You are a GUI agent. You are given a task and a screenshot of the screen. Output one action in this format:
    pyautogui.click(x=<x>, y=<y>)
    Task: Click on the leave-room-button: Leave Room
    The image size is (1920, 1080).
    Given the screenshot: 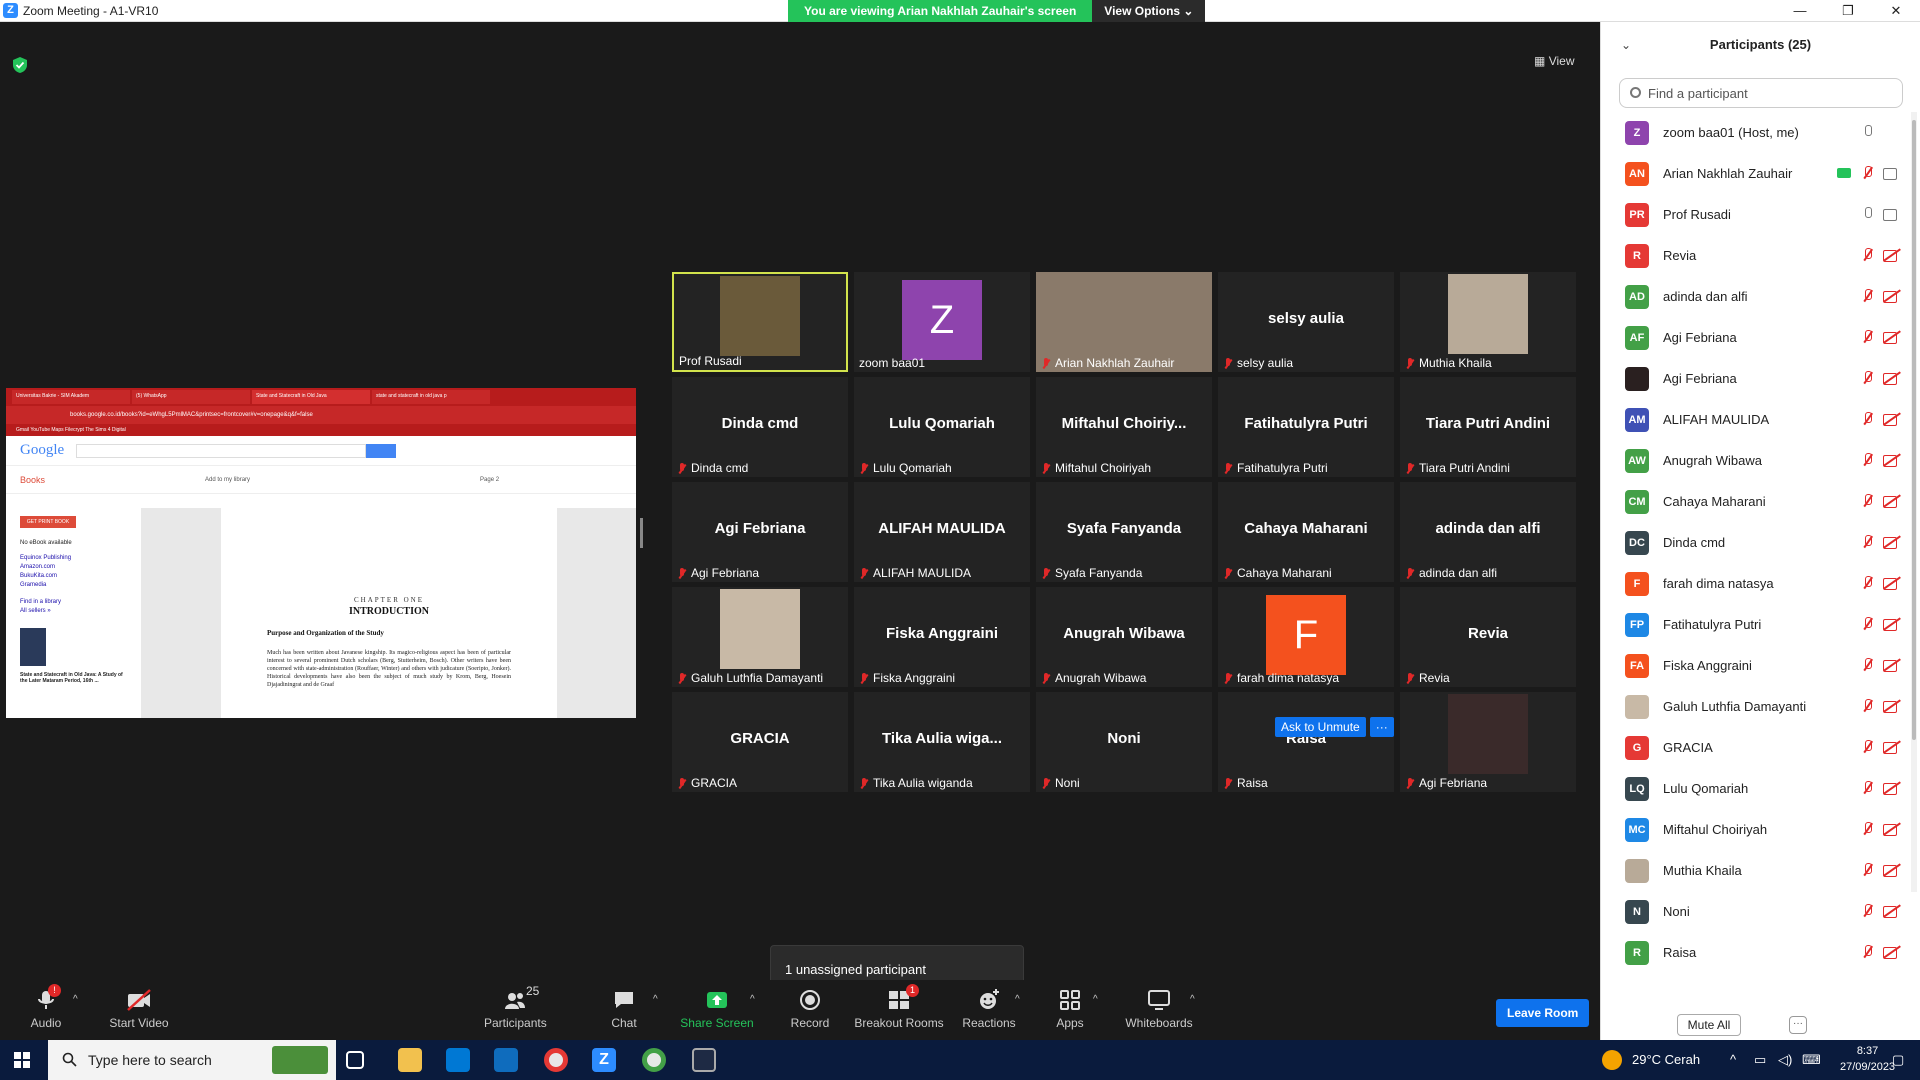 What is the action you would take?
    pyautogui.click(x=1543, y=1013)
    